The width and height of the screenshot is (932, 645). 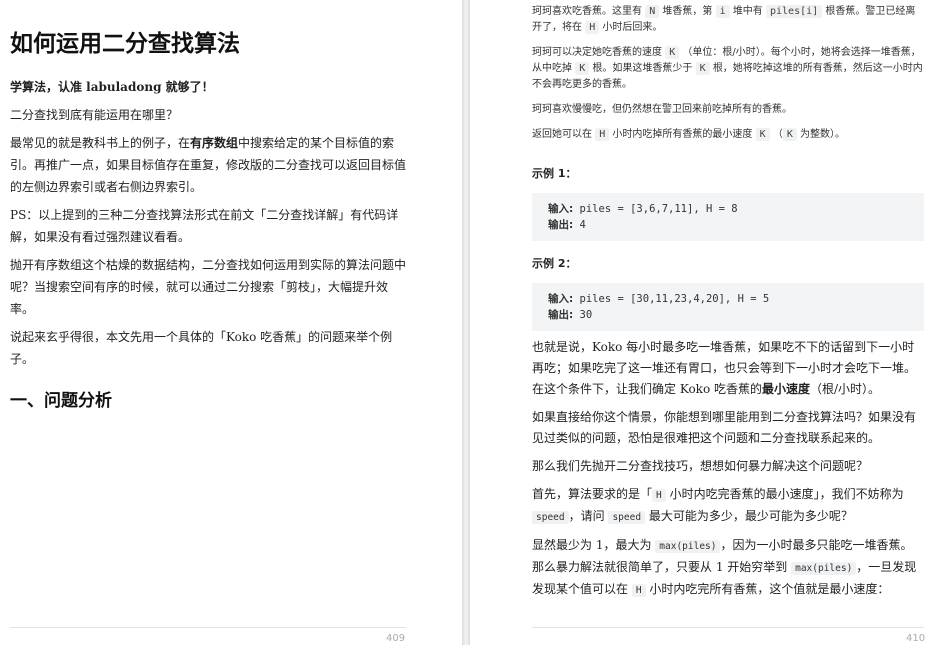 I want to click on example-1-label: 示例 1：, so click(x=554, y=173).